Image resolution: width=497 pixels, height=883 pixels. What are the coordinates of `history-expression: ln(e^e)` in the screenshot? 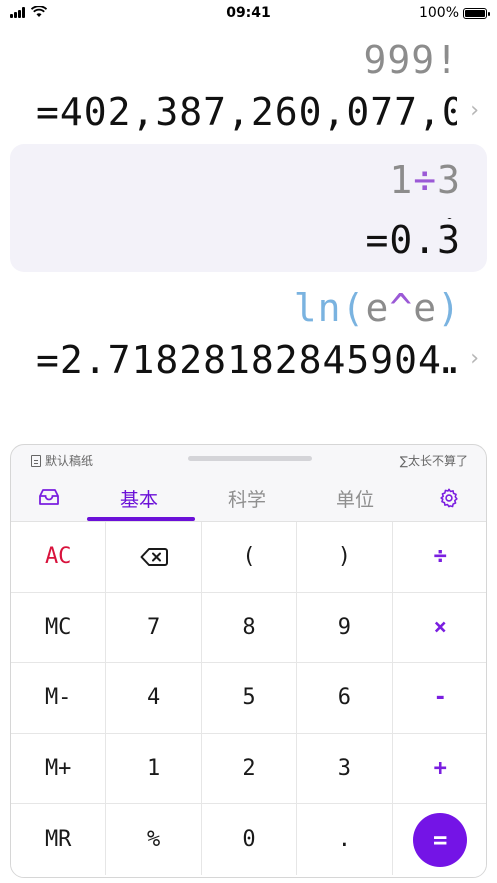 It's located at (377, 308).